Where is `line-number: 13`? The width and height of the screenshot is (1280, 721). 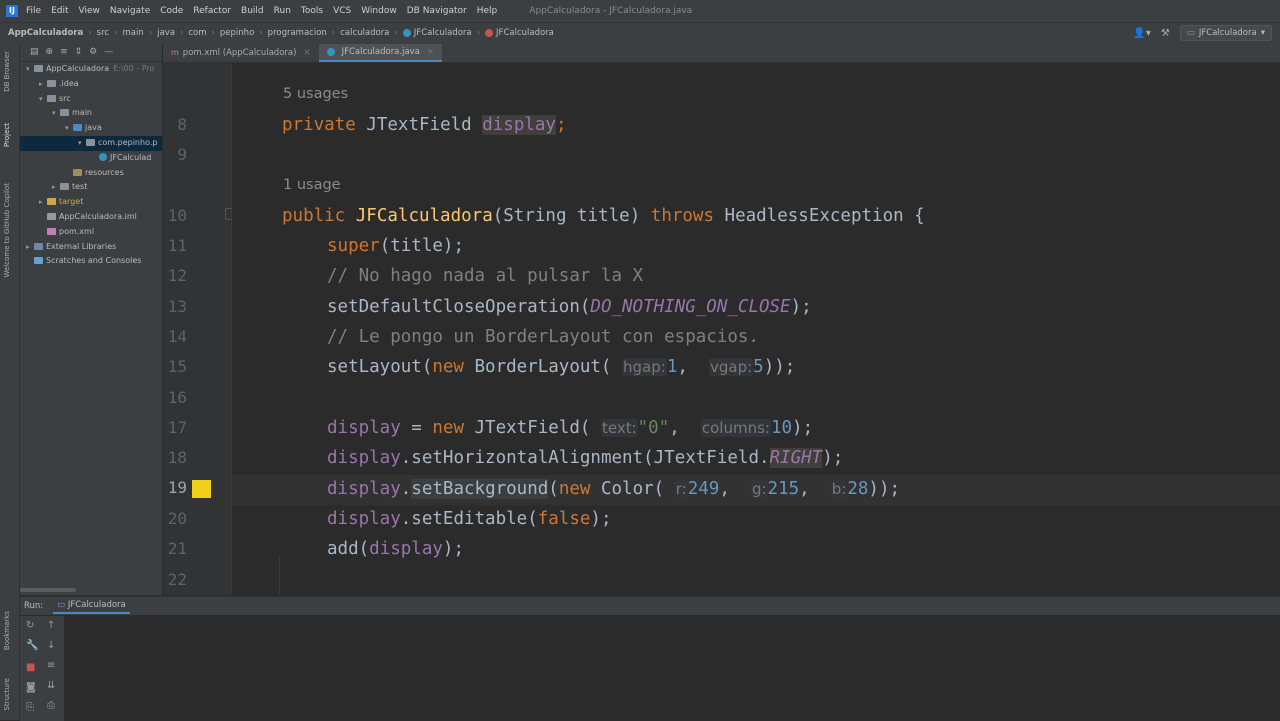
line-number: 13 is located at coordinates (177, 306).